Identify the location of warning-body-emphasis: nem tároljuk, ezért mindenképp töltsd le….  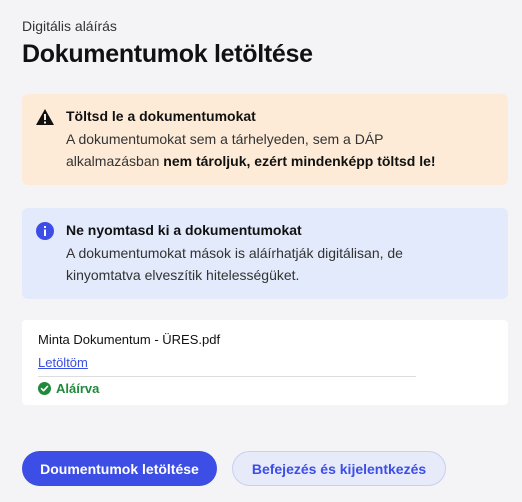
(299, 161).